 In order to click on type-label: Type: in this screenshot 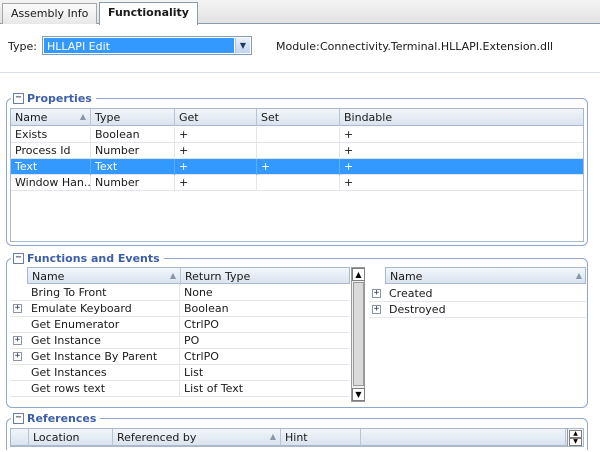, I will do `click(22, 46)`.